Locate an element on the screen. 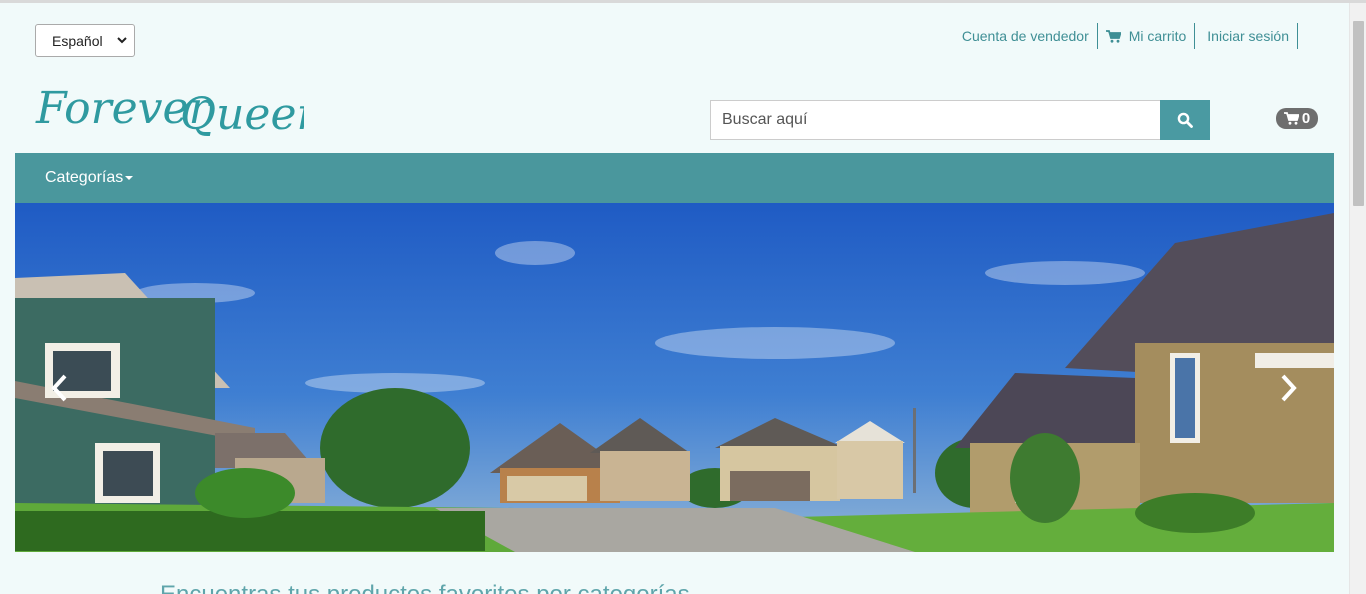  login-link: Iniciar sesión is located at coordinates (1246, 36).